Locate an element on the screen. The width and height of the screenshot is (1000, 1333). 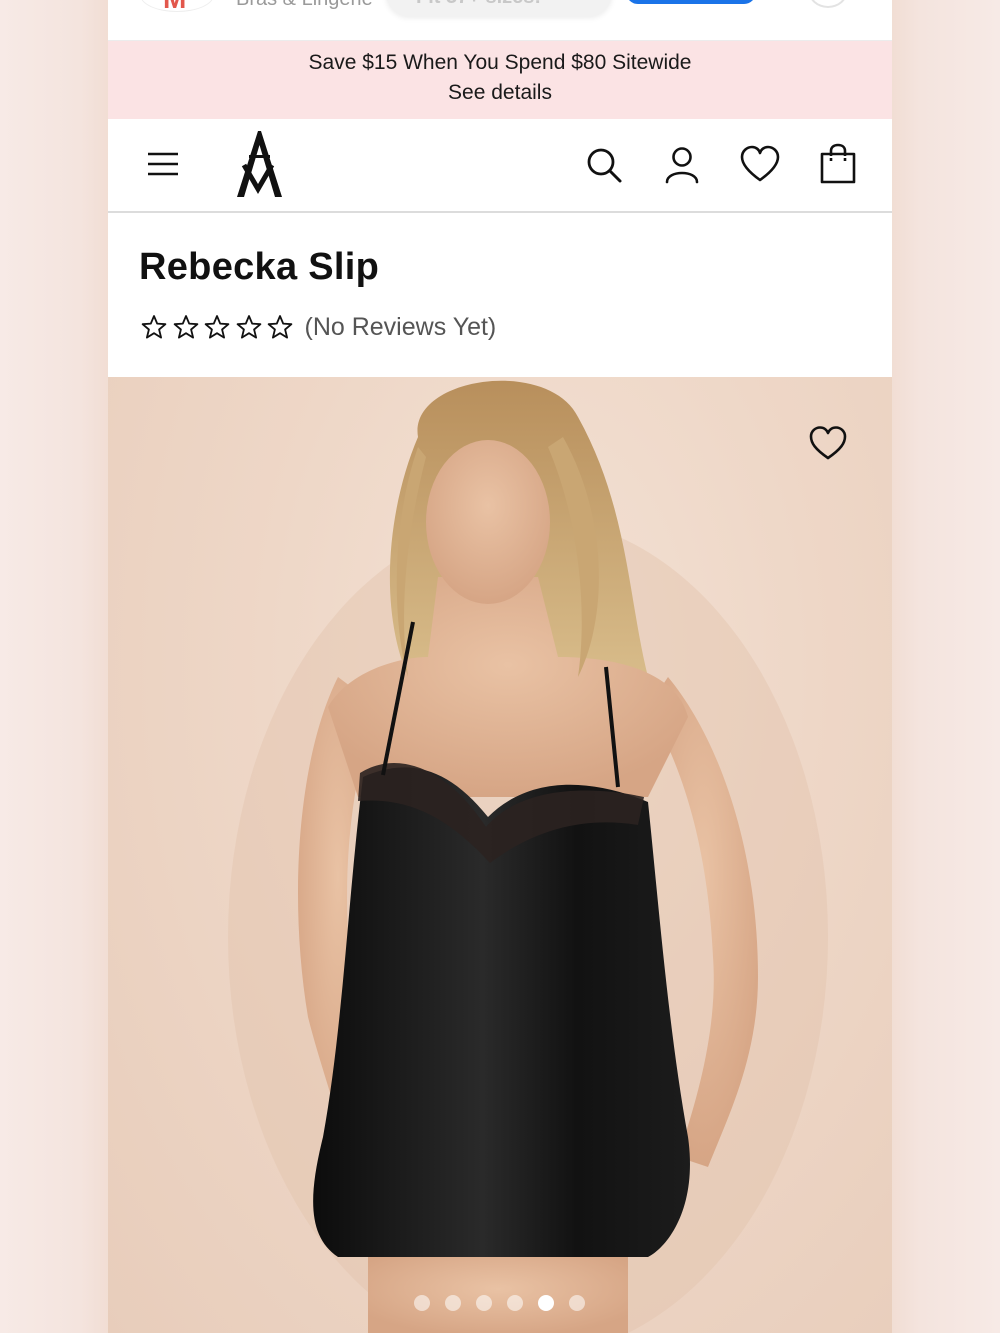
brand-logo is located at coordinates (258, 164).